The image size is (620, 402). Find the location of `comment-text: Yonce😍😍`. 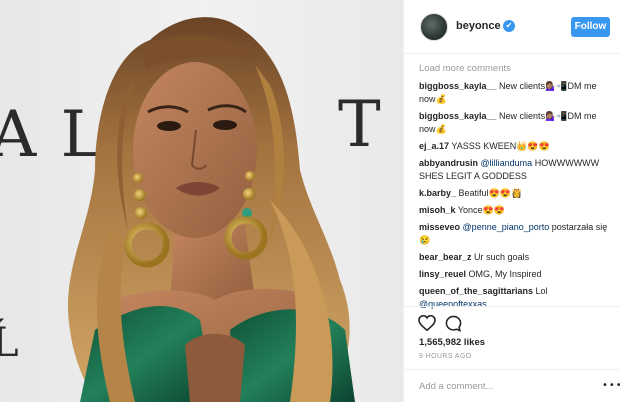

comment-text: Yonce😍😍 is located at coordinates (480, 210).